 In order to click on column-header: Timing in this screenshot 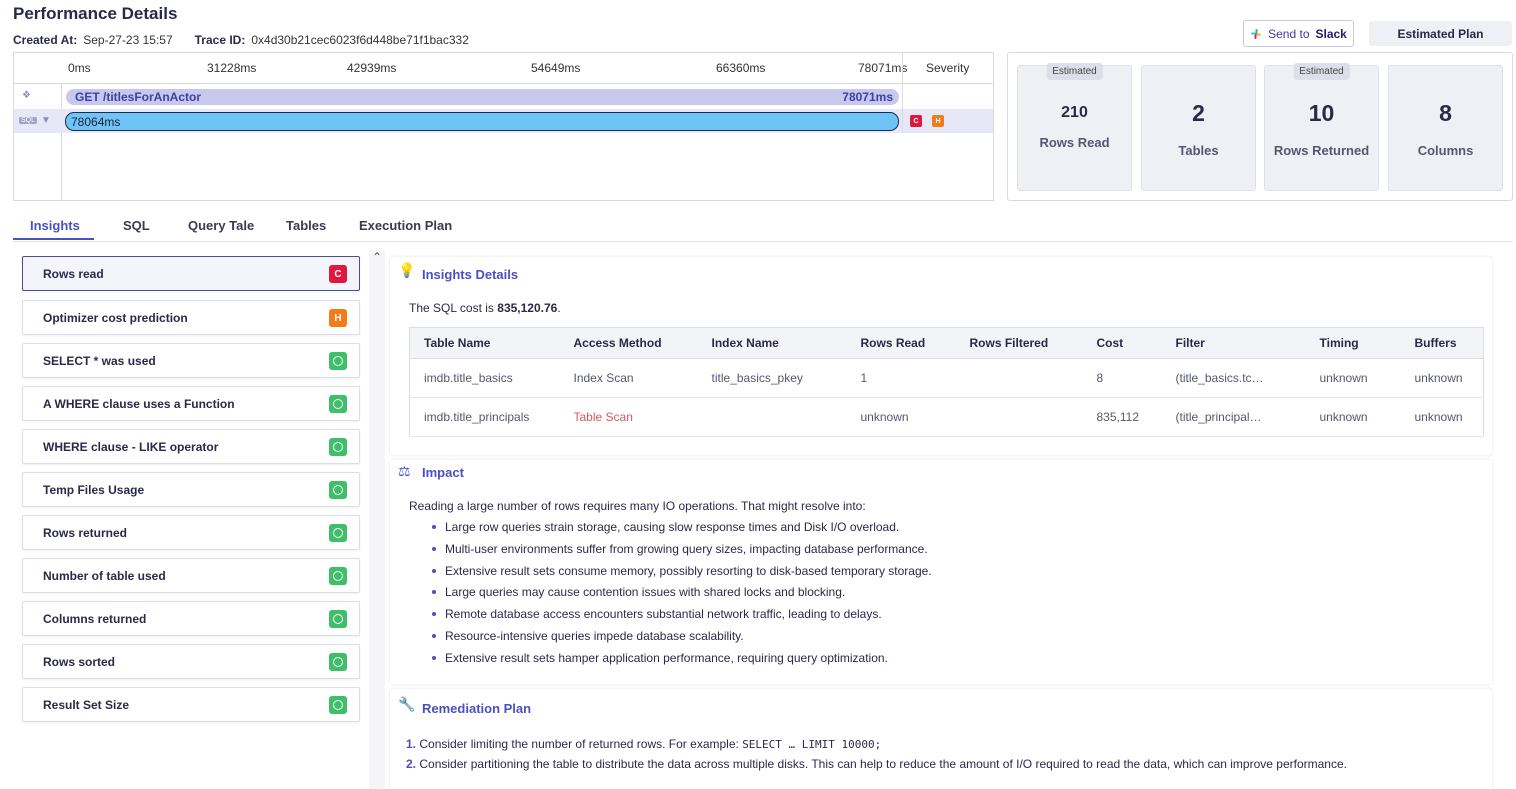, I will do `click(1353, 343)`.